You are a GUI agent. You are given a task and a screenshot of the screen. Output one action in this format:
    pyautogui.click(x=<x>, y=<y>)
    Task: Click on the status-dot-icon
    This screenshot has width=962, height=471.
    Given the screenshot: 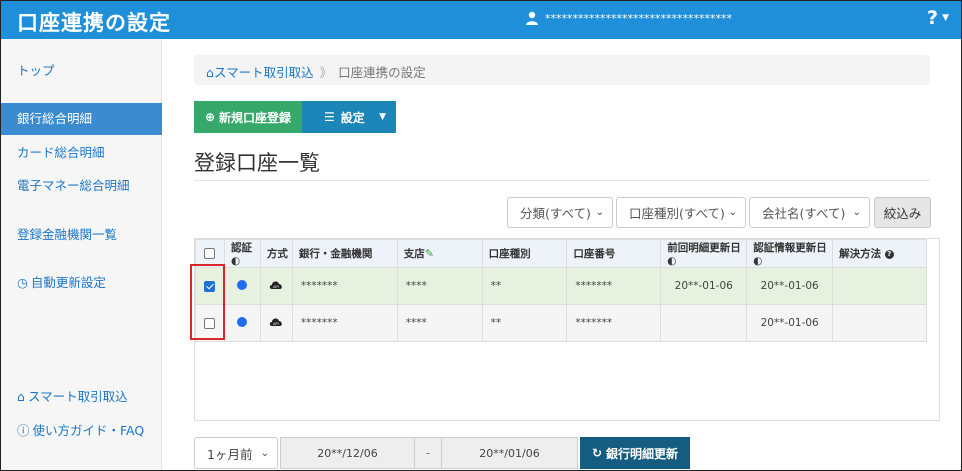 What is the action you would take?
    pyautogui.click(x=242, y=284)
    